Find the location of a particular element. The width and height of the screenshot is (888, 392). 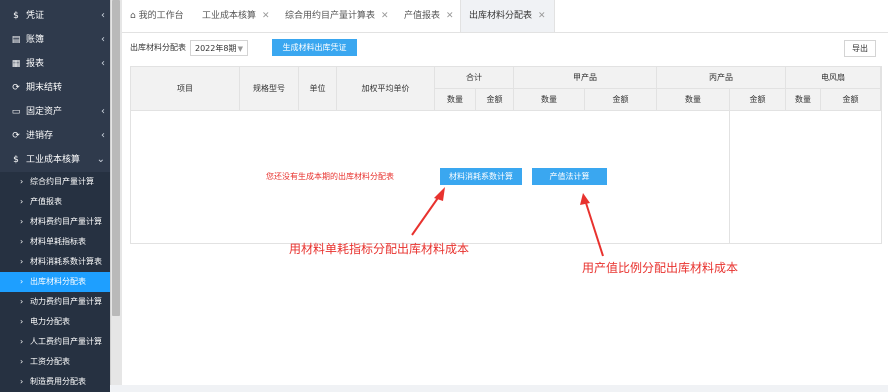

subnav-label: 材料消耗系数计算表 is located at coordinates (66, 261).